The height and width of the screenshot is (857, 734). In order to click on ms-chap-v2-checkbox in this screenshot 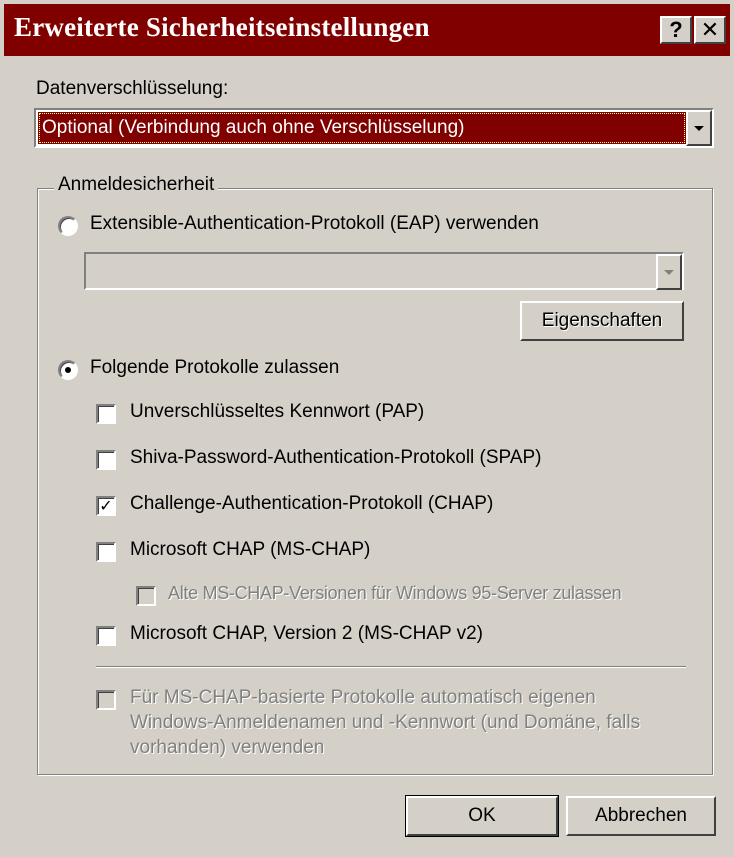, I will do `click(106, 636)`.